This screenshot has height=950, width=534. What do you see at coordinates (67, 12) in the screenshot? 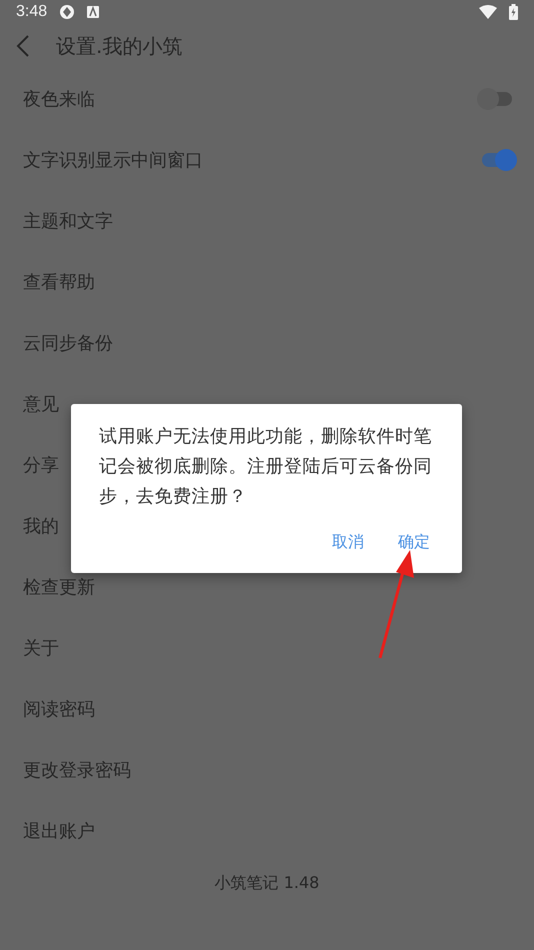
I see `app-icon` at bounding box center [67, 12].